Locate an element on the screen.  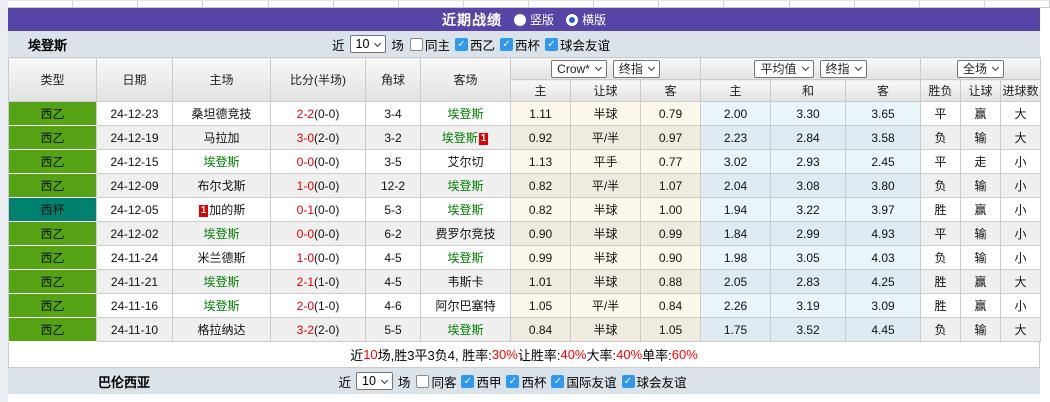
team-name: 1 加的斯 is located at coordinates (221, 210).